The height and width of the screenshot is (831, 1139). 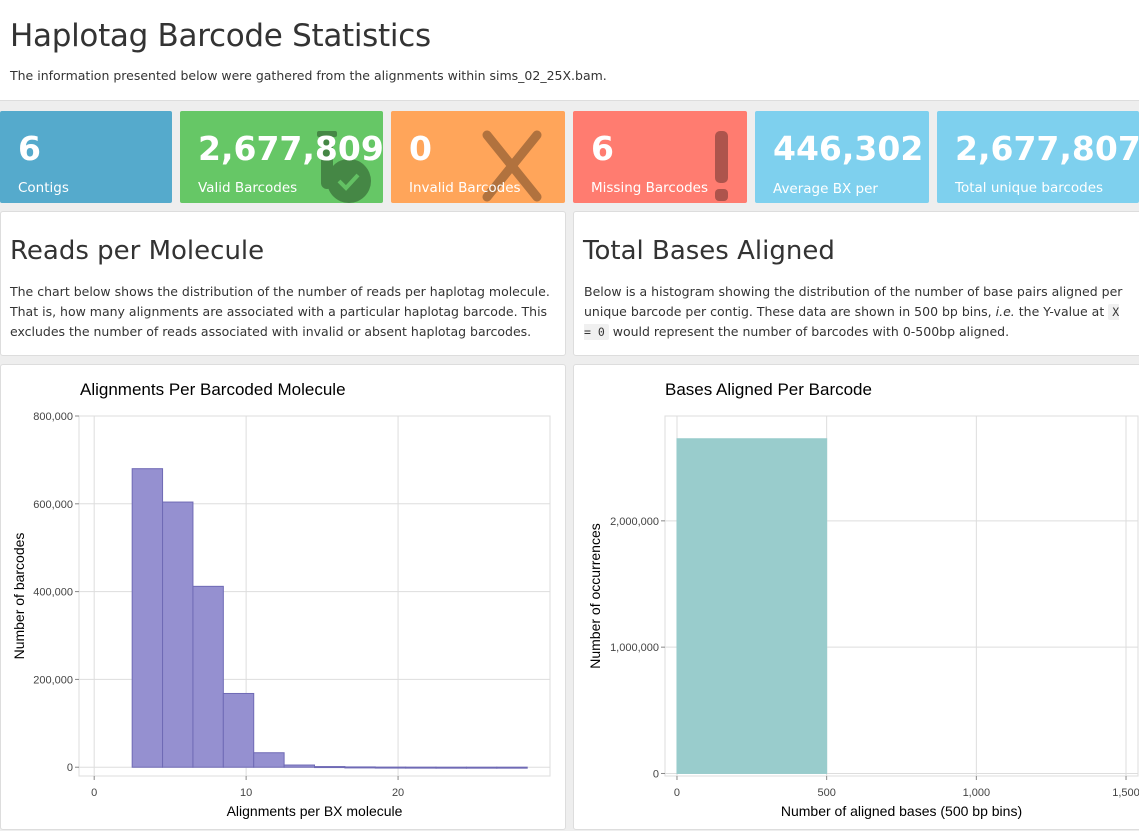 What do you see at coordinates (248, 188) in the screenshot?
I see `value-box-caption: Valid Barcodes` at bounding box center [248, 188].